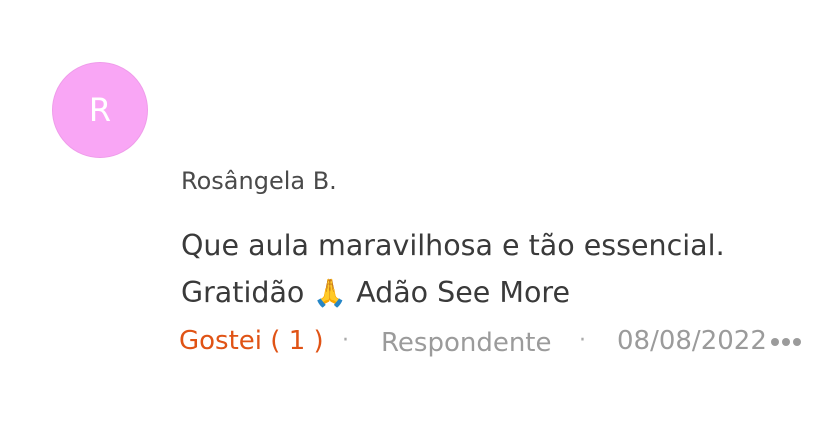 The width and height of the screenshot is (828, 422). Describe the element at coordinates (330, 293) in the screenshot. I see `folded-hands-icon: 🙏` at that location.